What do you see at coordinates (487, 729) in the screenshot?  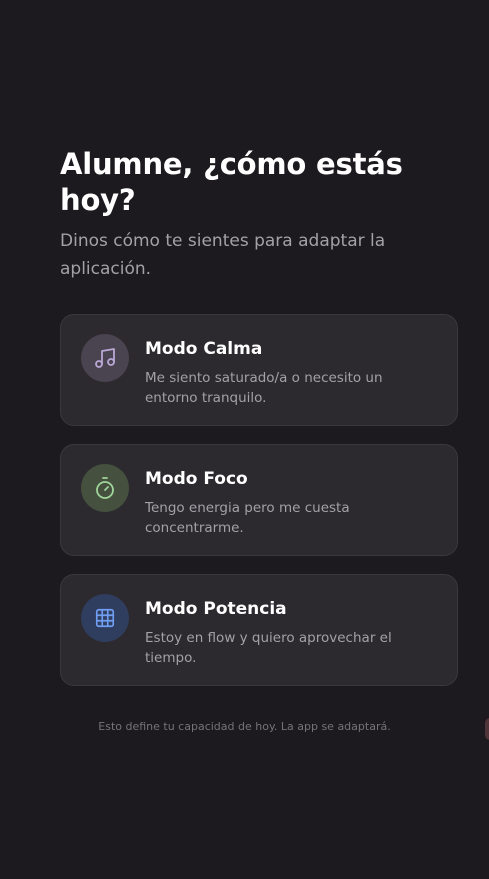 I see `edge-indicator` at bounding box center [487, 729].